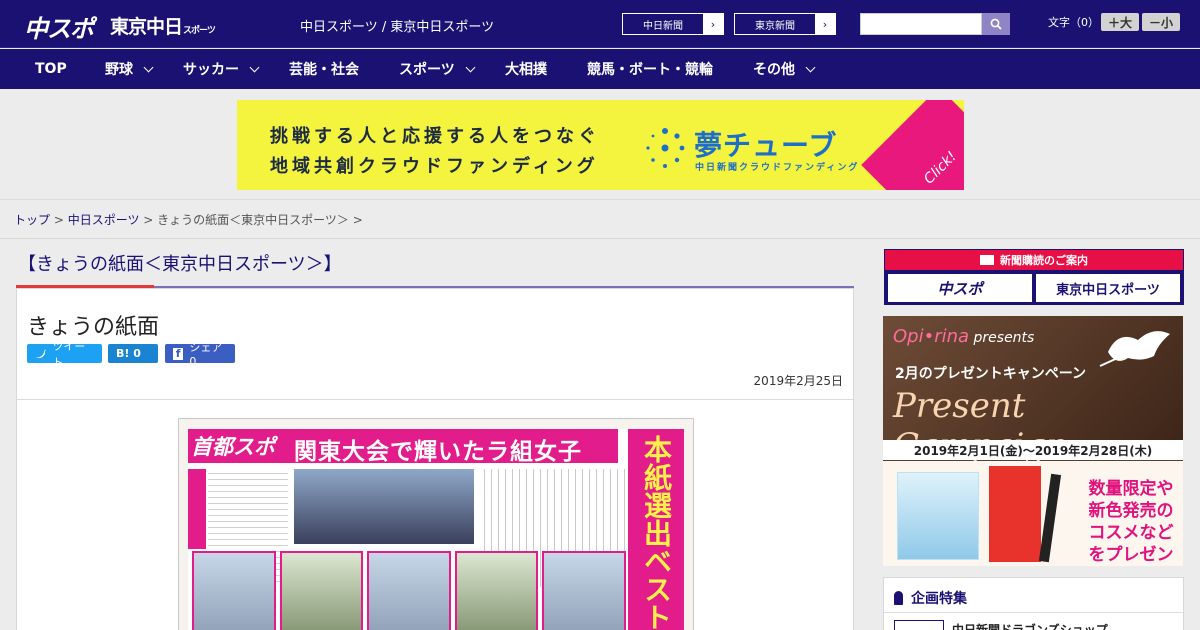 The image size is (1200, 630). What do you see at coordinates (1002, 338) in the screenshot?
I see `promo-brand-suffix: presents` at bounding box center [1002, 338].